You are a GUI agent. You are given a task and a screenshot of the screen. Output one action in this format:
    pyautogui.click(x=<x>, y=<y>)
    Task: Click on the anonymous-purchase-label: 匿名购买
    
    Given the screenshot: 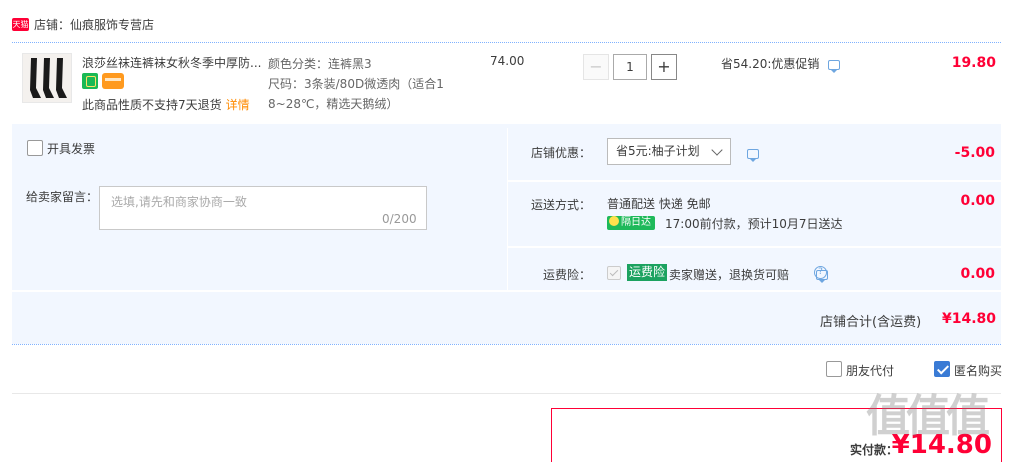 What is the action you would take?
    pyautogui.click(x=978, y=370)
    